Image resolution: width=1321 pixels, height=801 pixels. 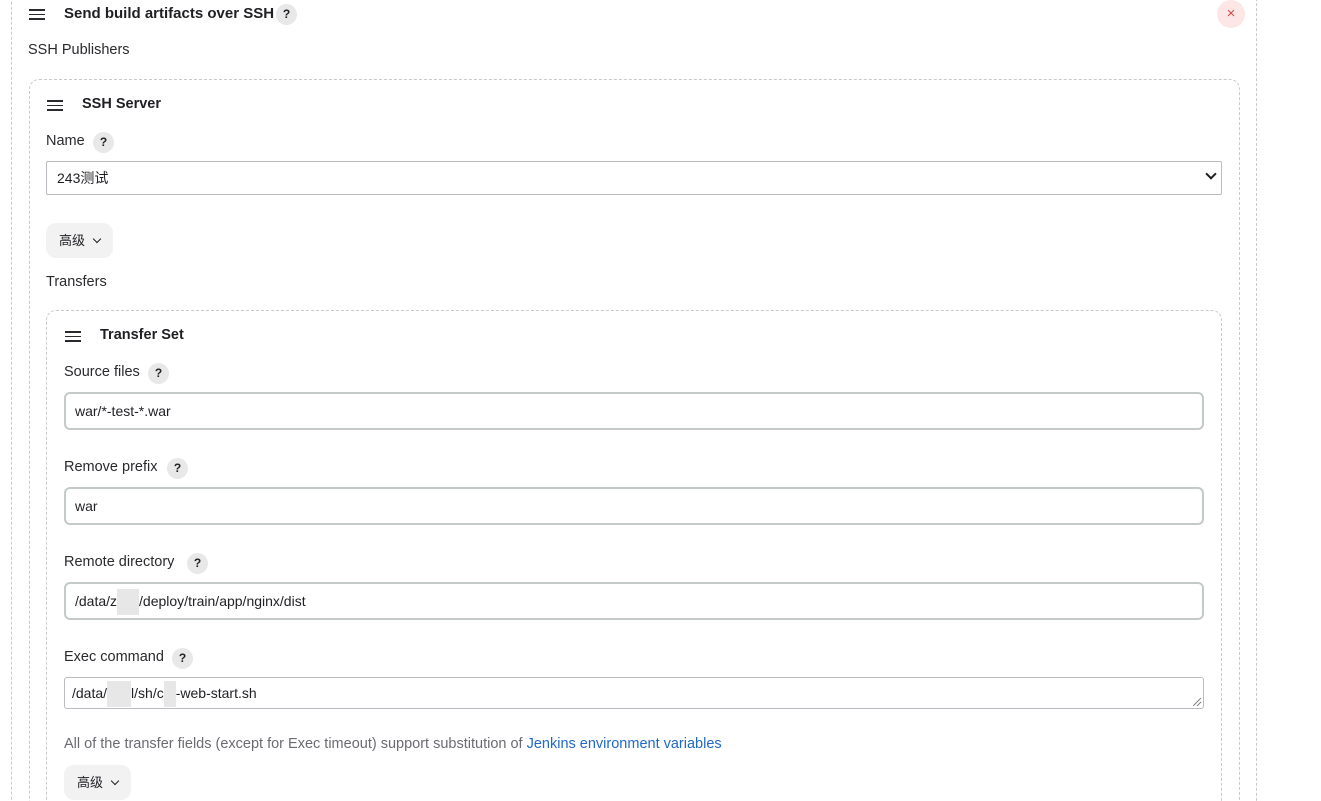 I want to click on server-advanced-button: 高级, so click(x=80, y=240).